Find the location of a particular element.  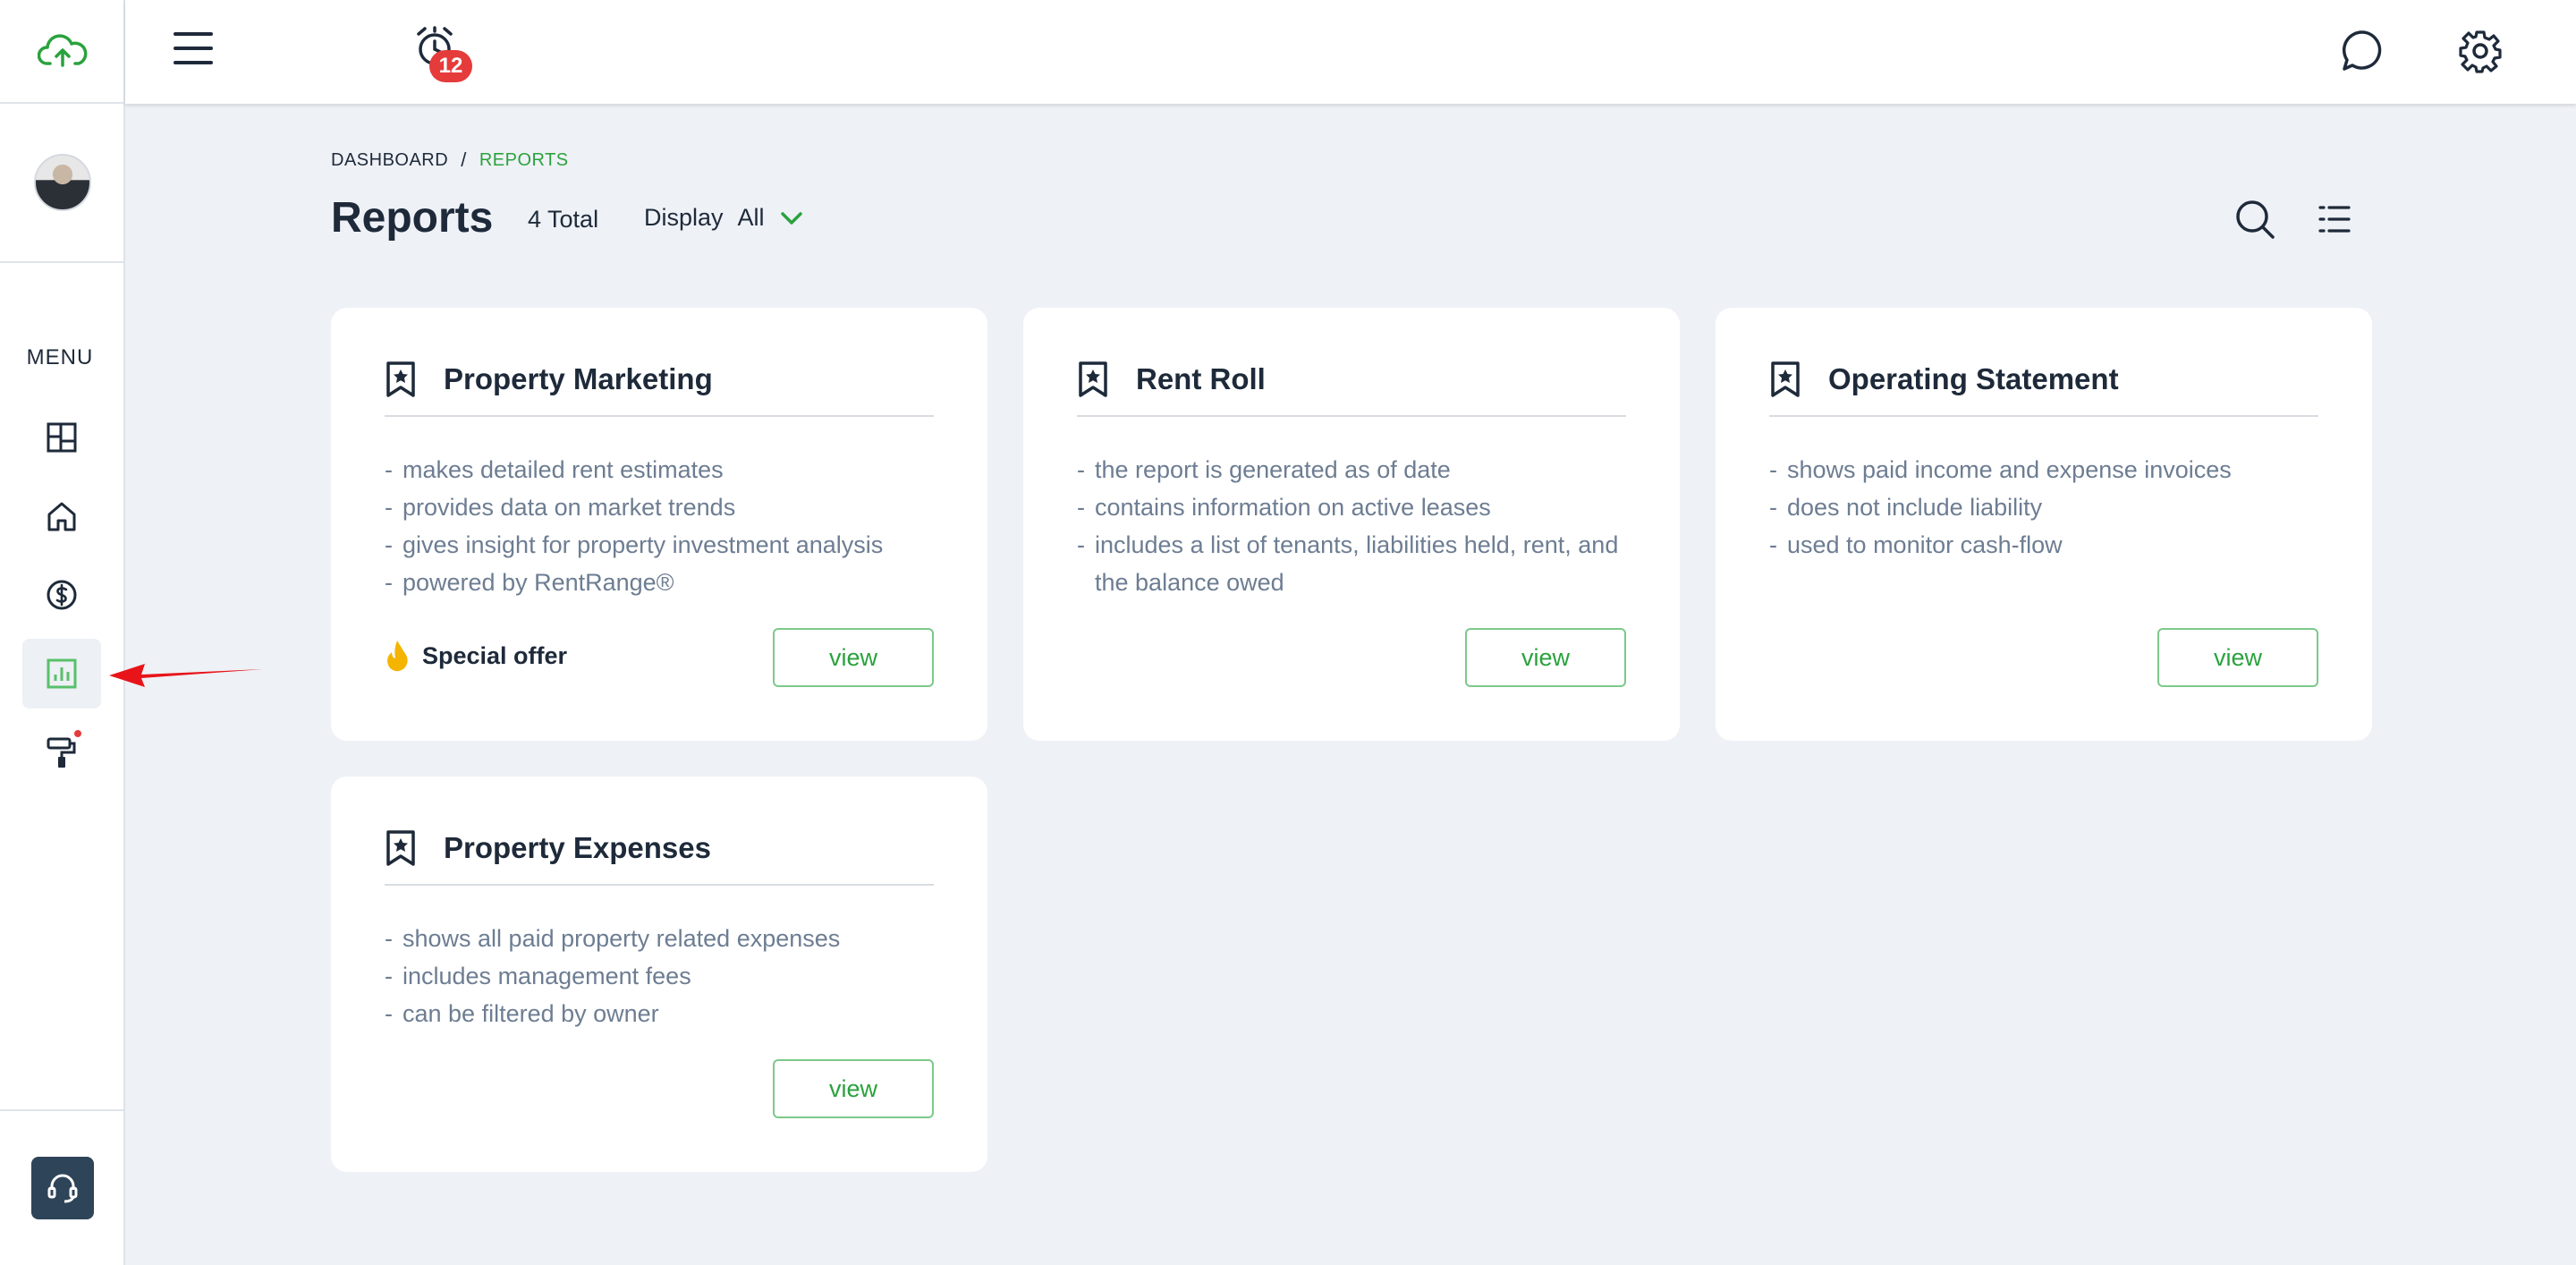

card-title: Rent Roll is located at coordinates (1201, 378).